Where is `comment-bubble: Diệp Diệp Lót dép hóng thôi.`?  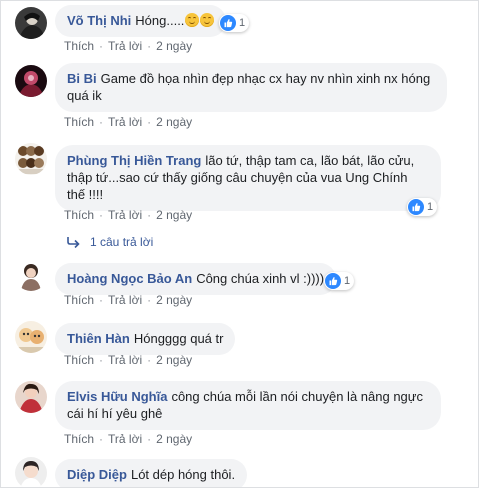
comment-bubble: Diệp Diệp Lót dép hóng thôi. is located at coordinates (151, 473).